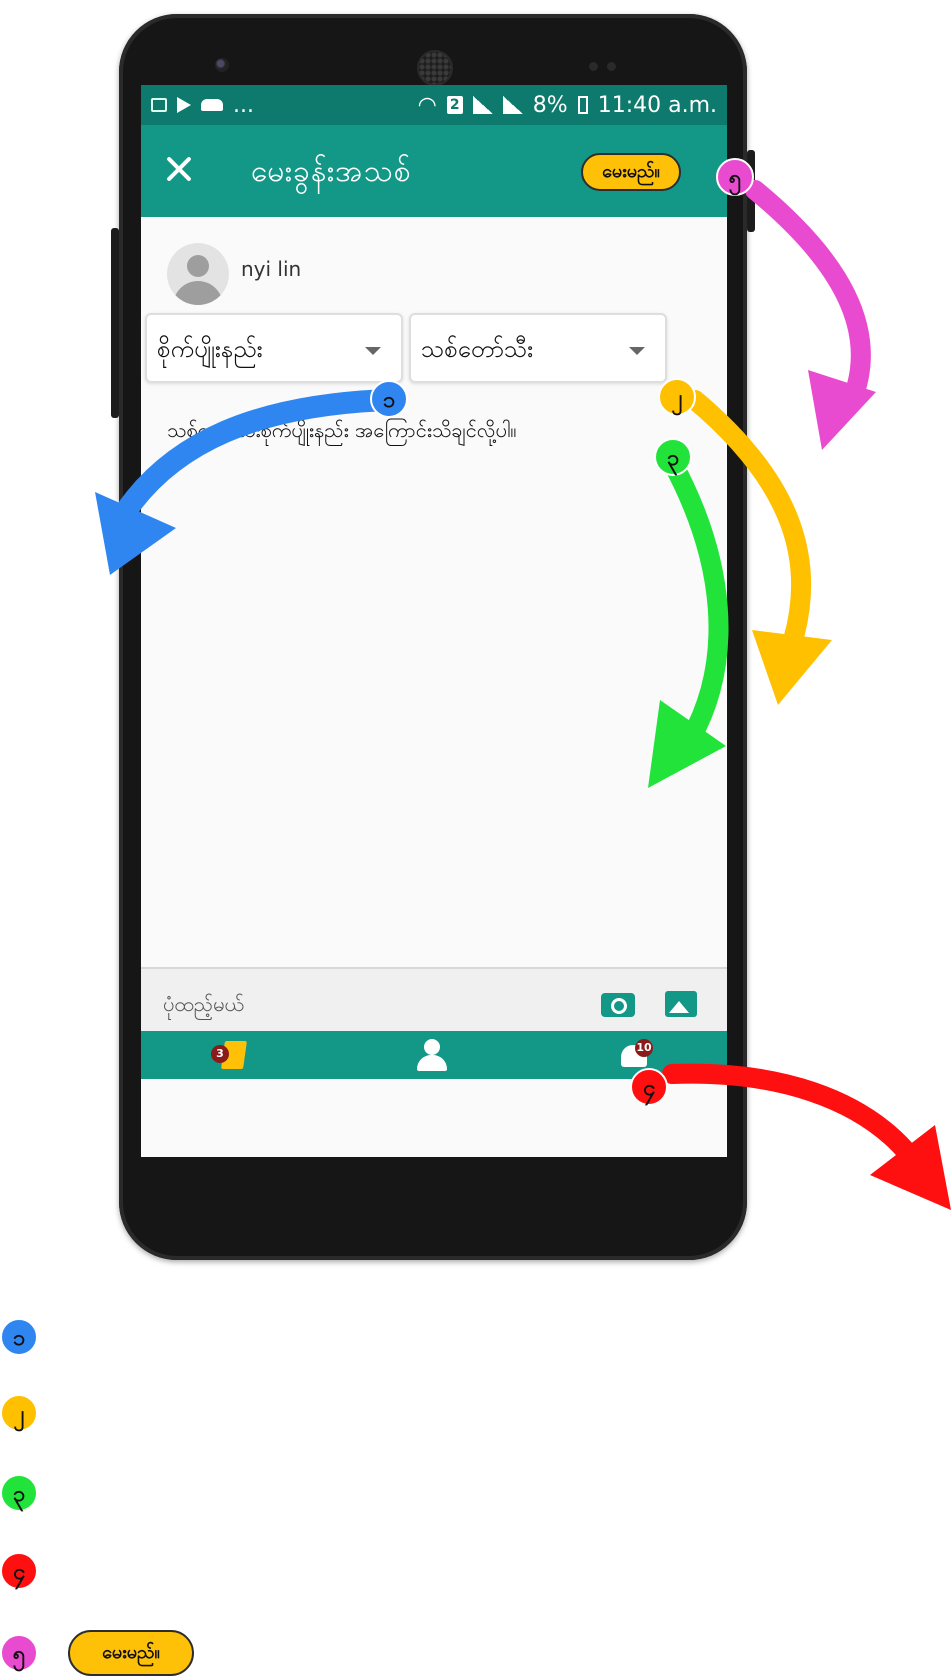  Describe the element at coordinates (271, 269) in the screenshot. I see `user-name: nyi lin` at that location.